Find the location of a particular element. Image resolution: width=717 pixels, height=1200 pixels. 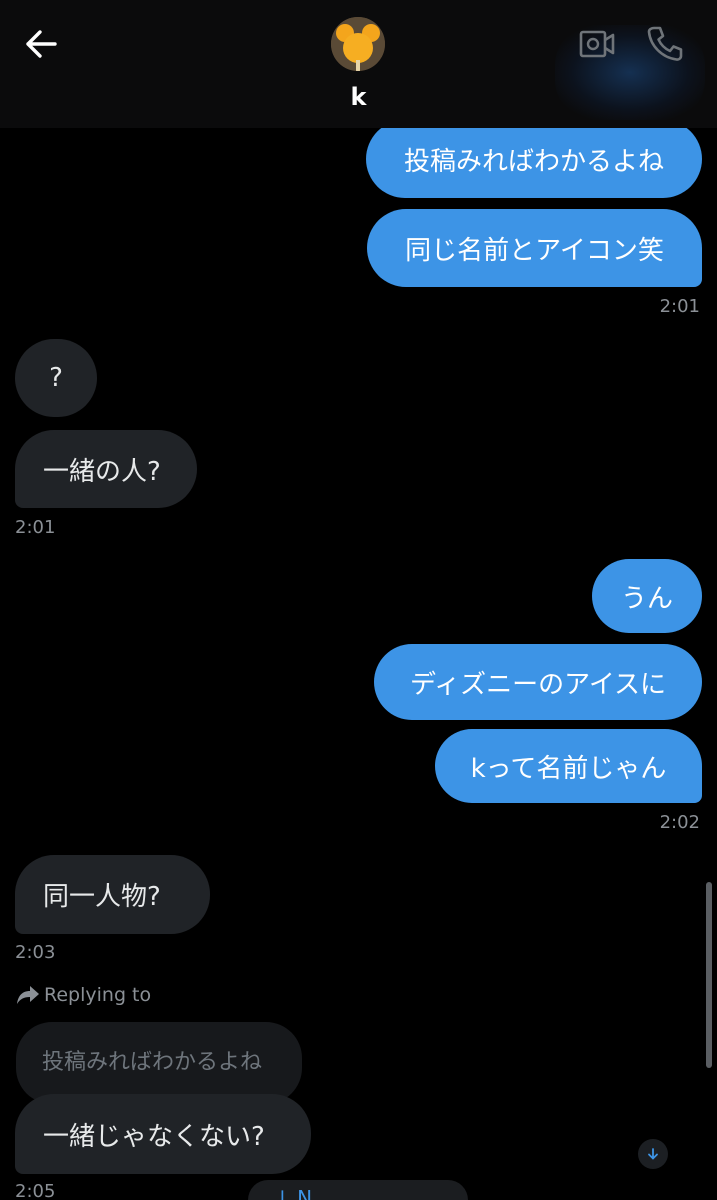

phone-icon is located at coordinates (665, 43).